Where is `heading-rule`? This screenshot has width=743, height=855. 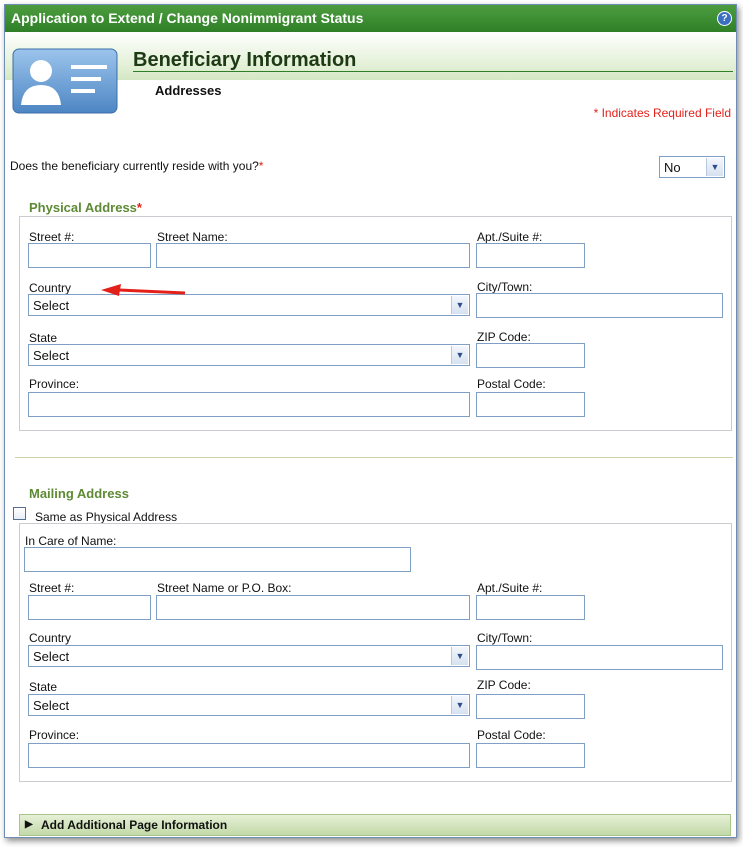
heading-rule is located at coordinates (433, 71).